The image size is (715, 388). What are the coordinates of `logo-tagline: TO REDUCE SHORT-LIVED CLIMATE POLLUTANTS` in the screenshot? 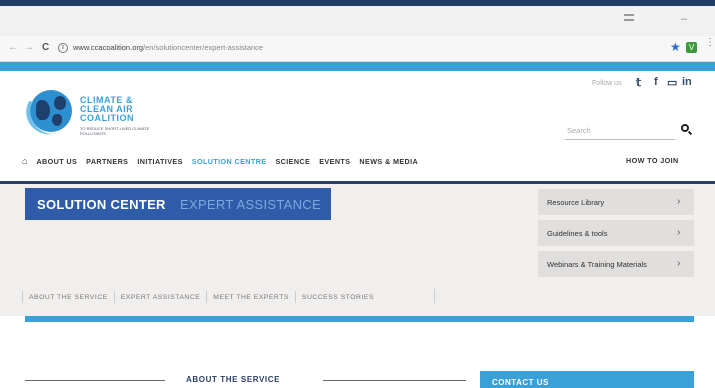 It's located at (115, 131).